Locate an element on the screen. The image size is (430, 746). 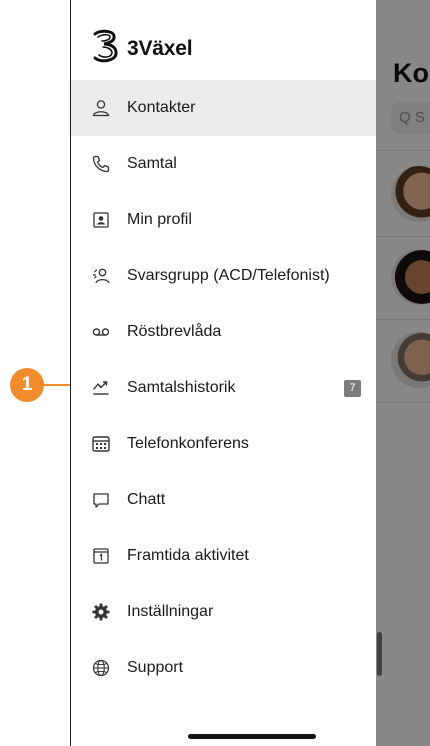
menu-item-samtal: Samtal is located at coordinates (223, 164).